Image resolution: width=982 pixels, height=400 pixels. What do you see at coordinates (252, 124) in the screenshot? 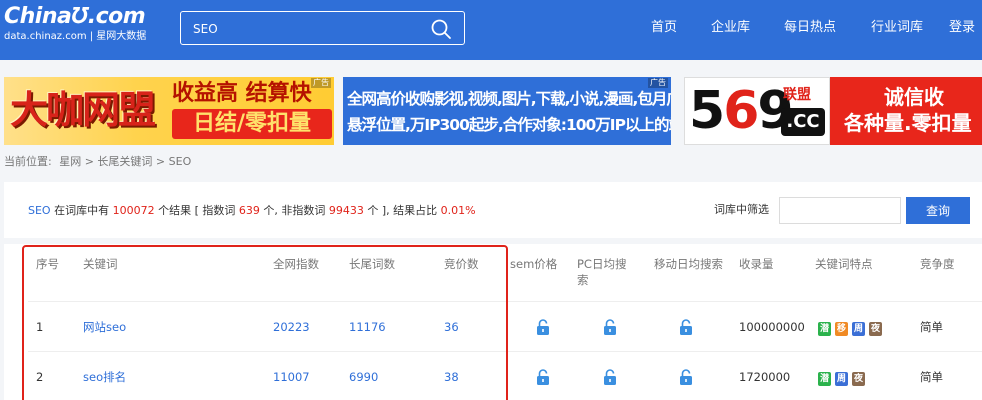
I see `banner-slogan-bottom: 日结/零扣量` at bounding box center [252, 124].